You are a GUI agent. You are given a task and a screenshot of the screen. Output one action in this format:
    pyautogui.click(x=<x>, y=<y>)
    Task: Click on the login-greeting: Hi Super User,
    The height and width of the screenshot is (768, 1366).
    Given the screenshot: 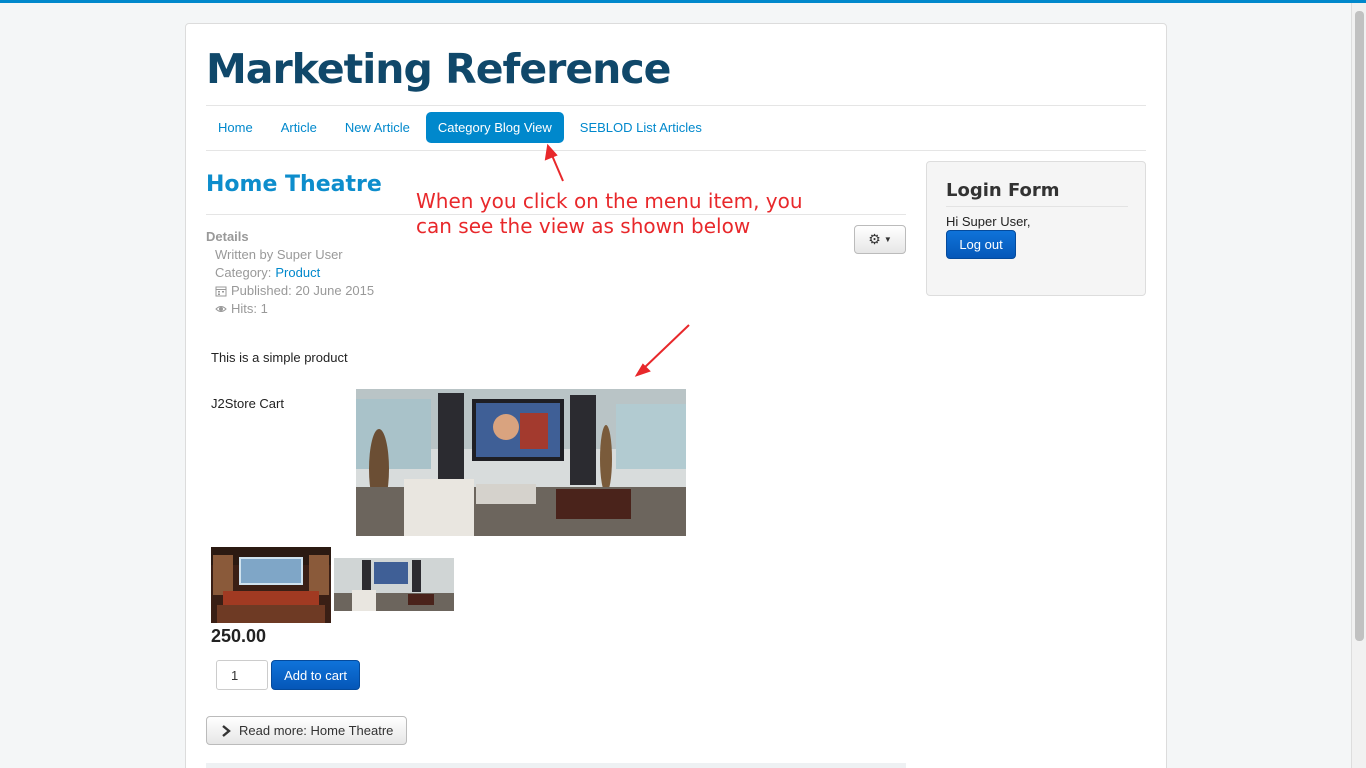 What is the action you would take?
    pyautogui.click(x=988, y=221)
    